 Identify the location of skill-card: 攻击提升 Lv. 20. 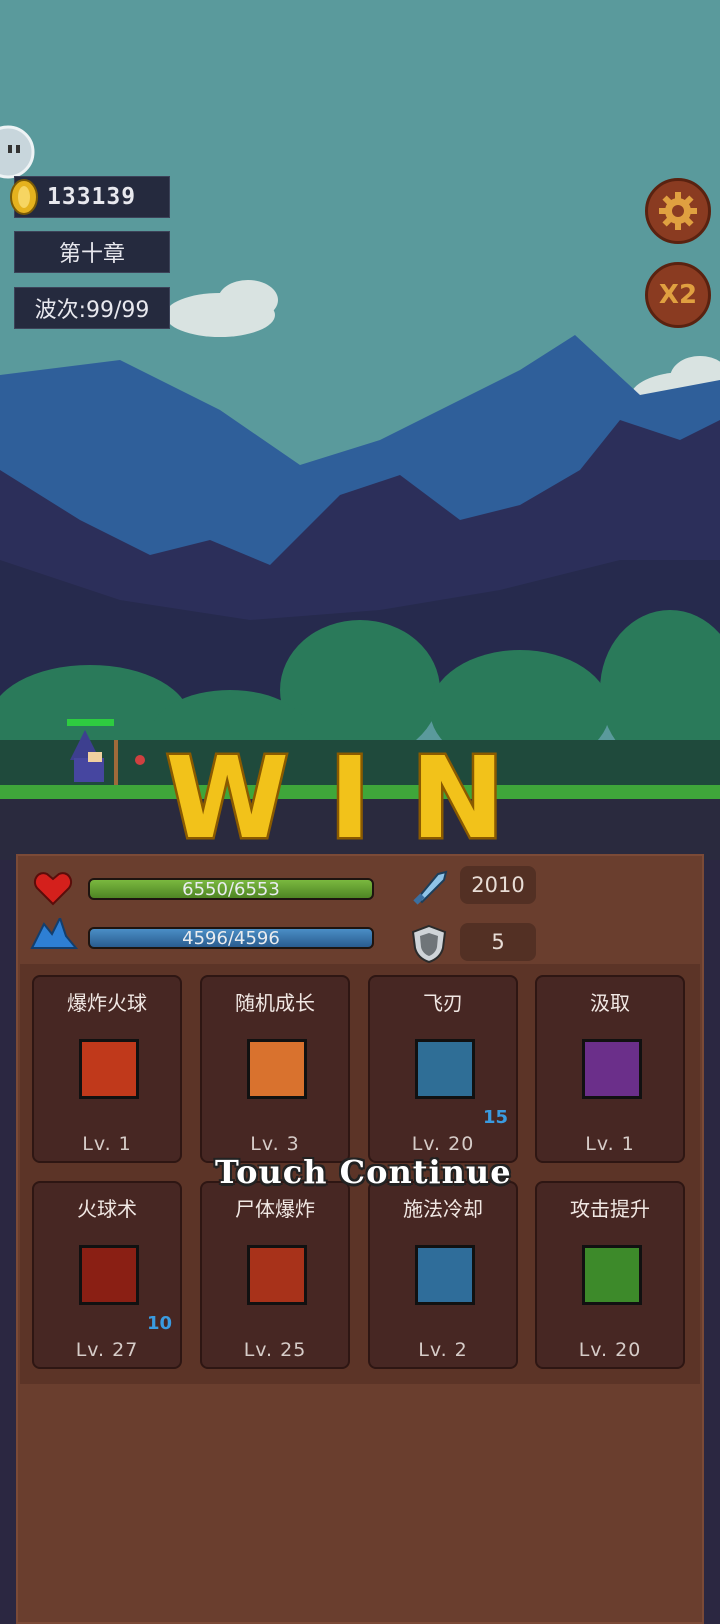
(610, 1275).